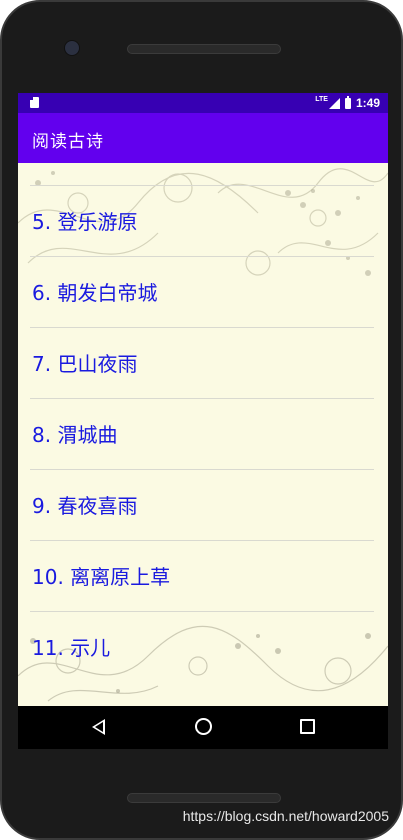 Image resolution: width=403 pixels, height=840 pixels. I want to click on poem-title: 8. 渭城曲, so click(75, 435).